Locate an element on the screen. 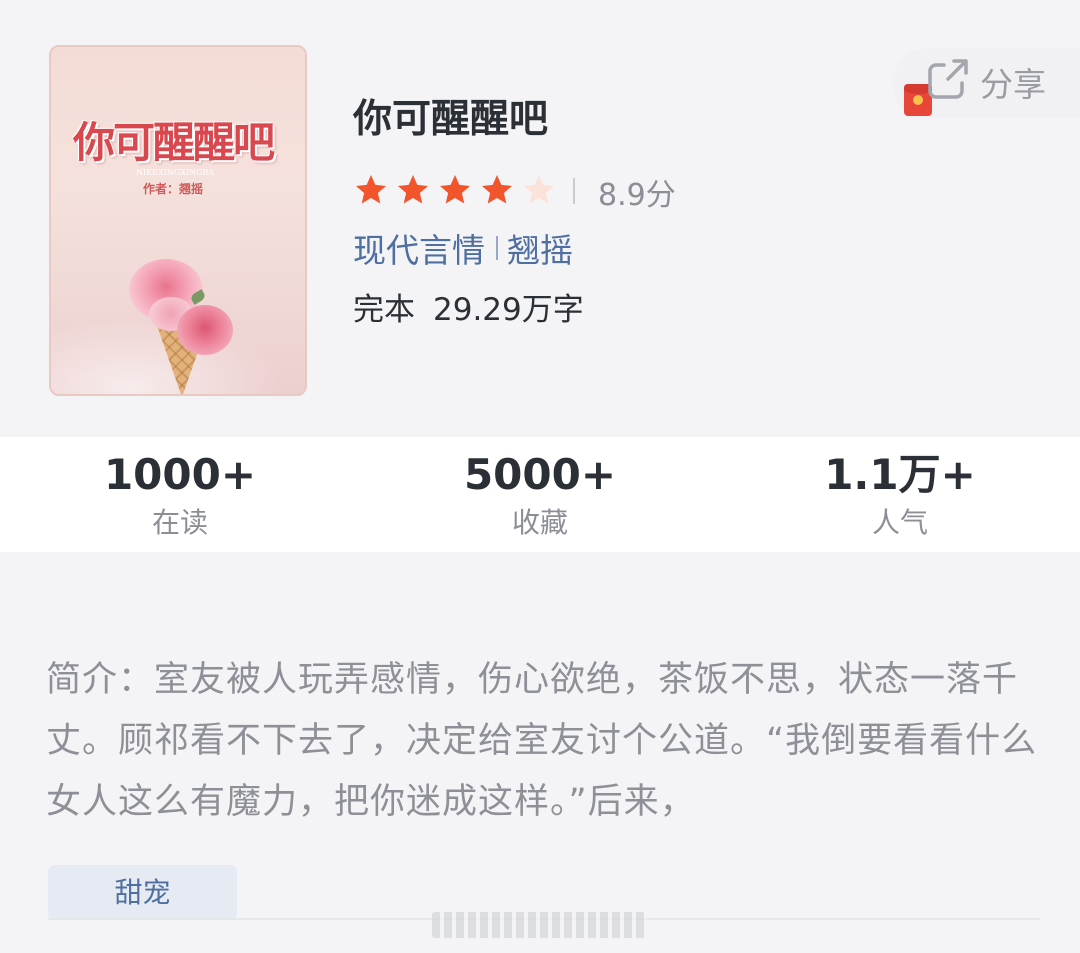 The height and width of the screenshot is (953, 1080). tag-label: 甜宠 is located at coordinates (142, 892).